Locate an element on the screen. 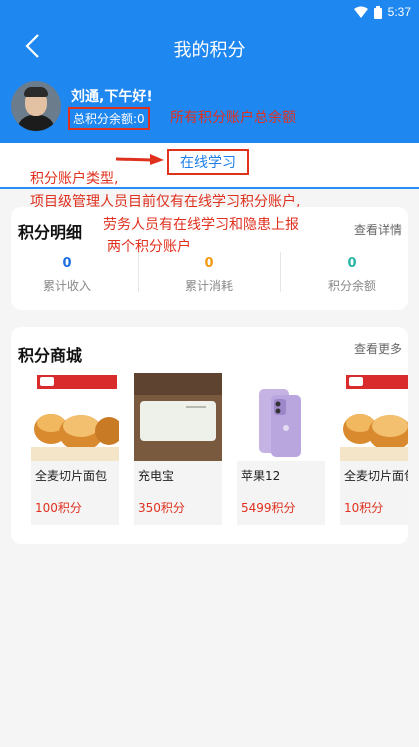 Image resolution: width=419 pixels, height=747 pixels. mall-title: 积分商城 is located at coordinates (50, 355).